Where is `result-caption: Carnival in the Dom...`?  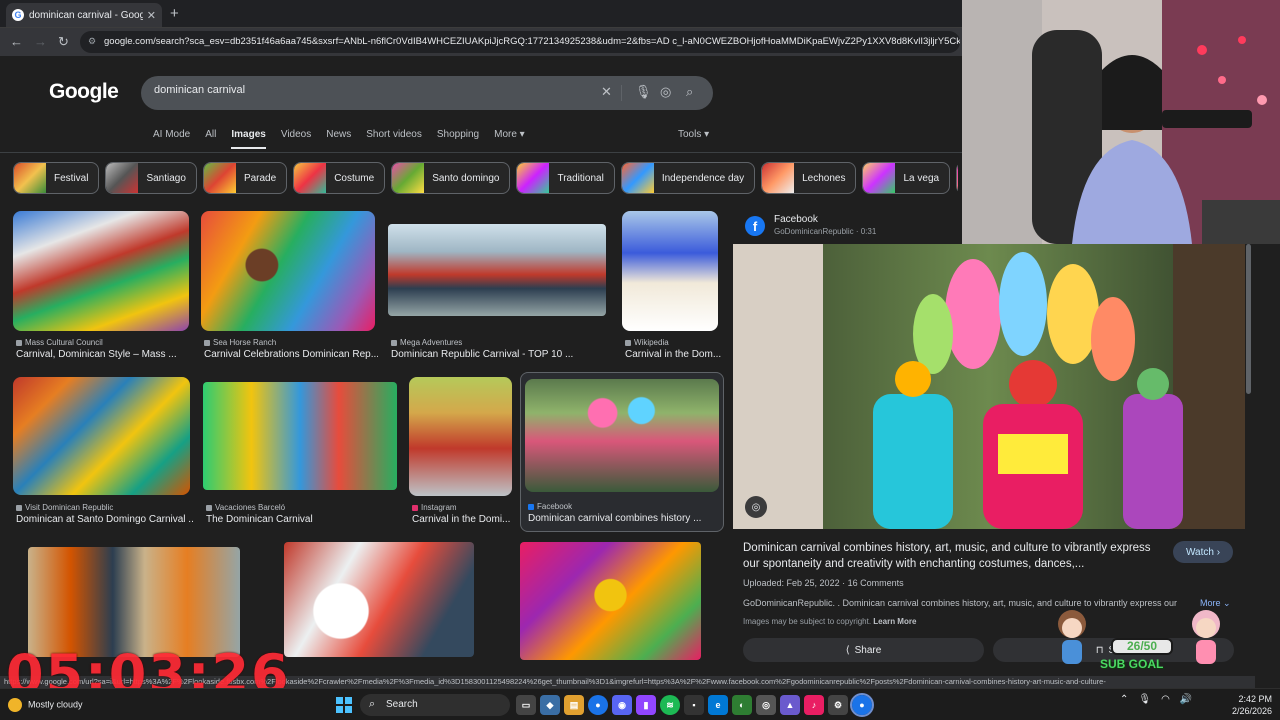 result-caption: Carnival in the Dom... is located at coordinates (673, 354).